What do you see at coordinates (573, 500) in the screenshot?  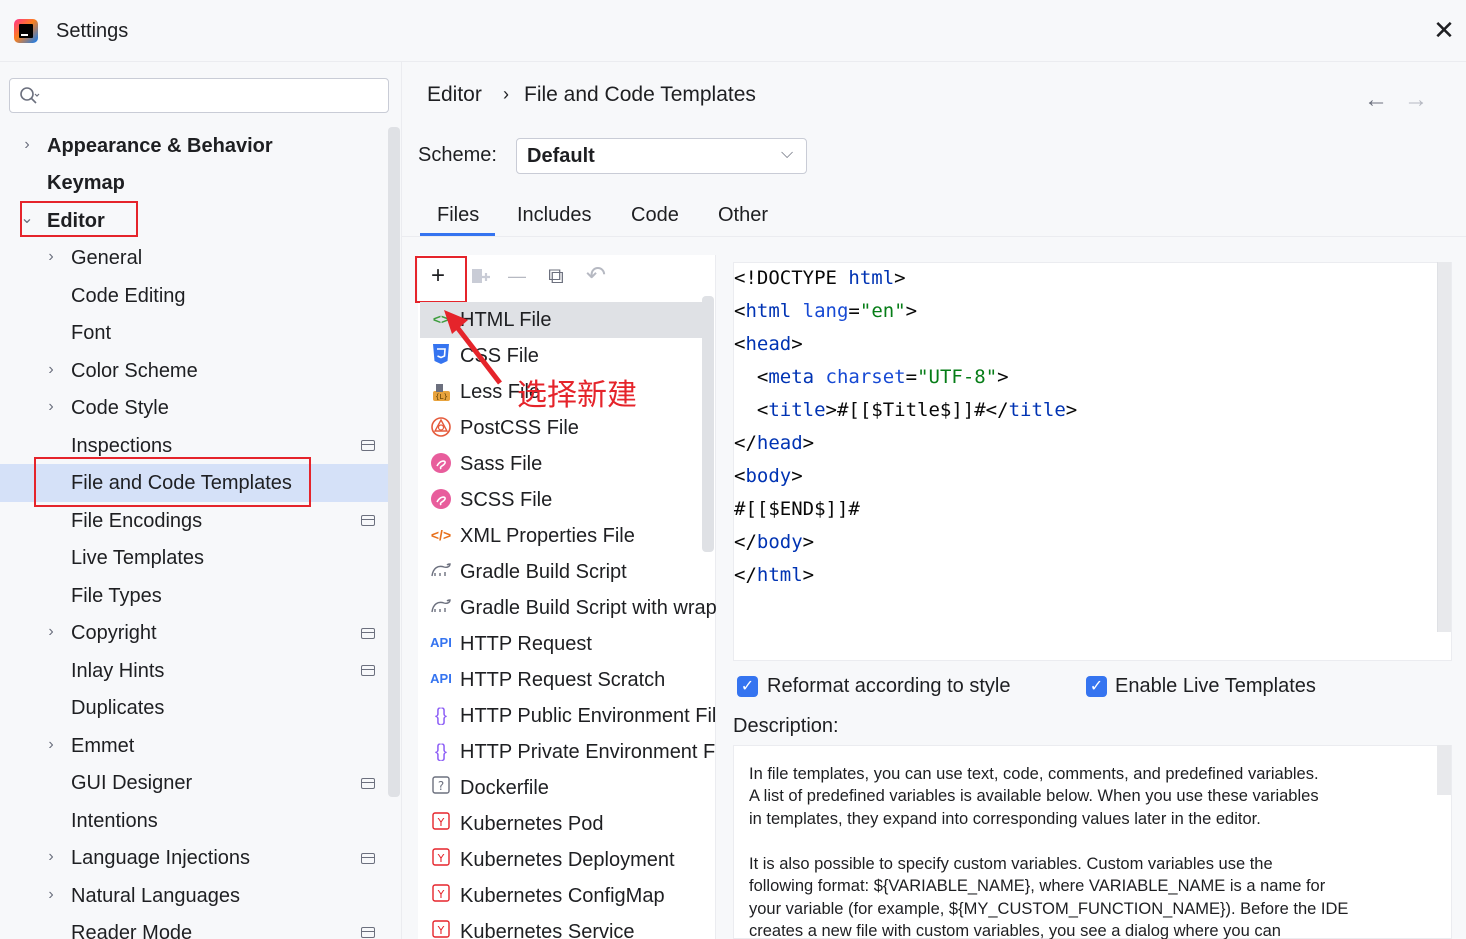 I see `list-item: SCSS File` at bounding box center [573, 500].